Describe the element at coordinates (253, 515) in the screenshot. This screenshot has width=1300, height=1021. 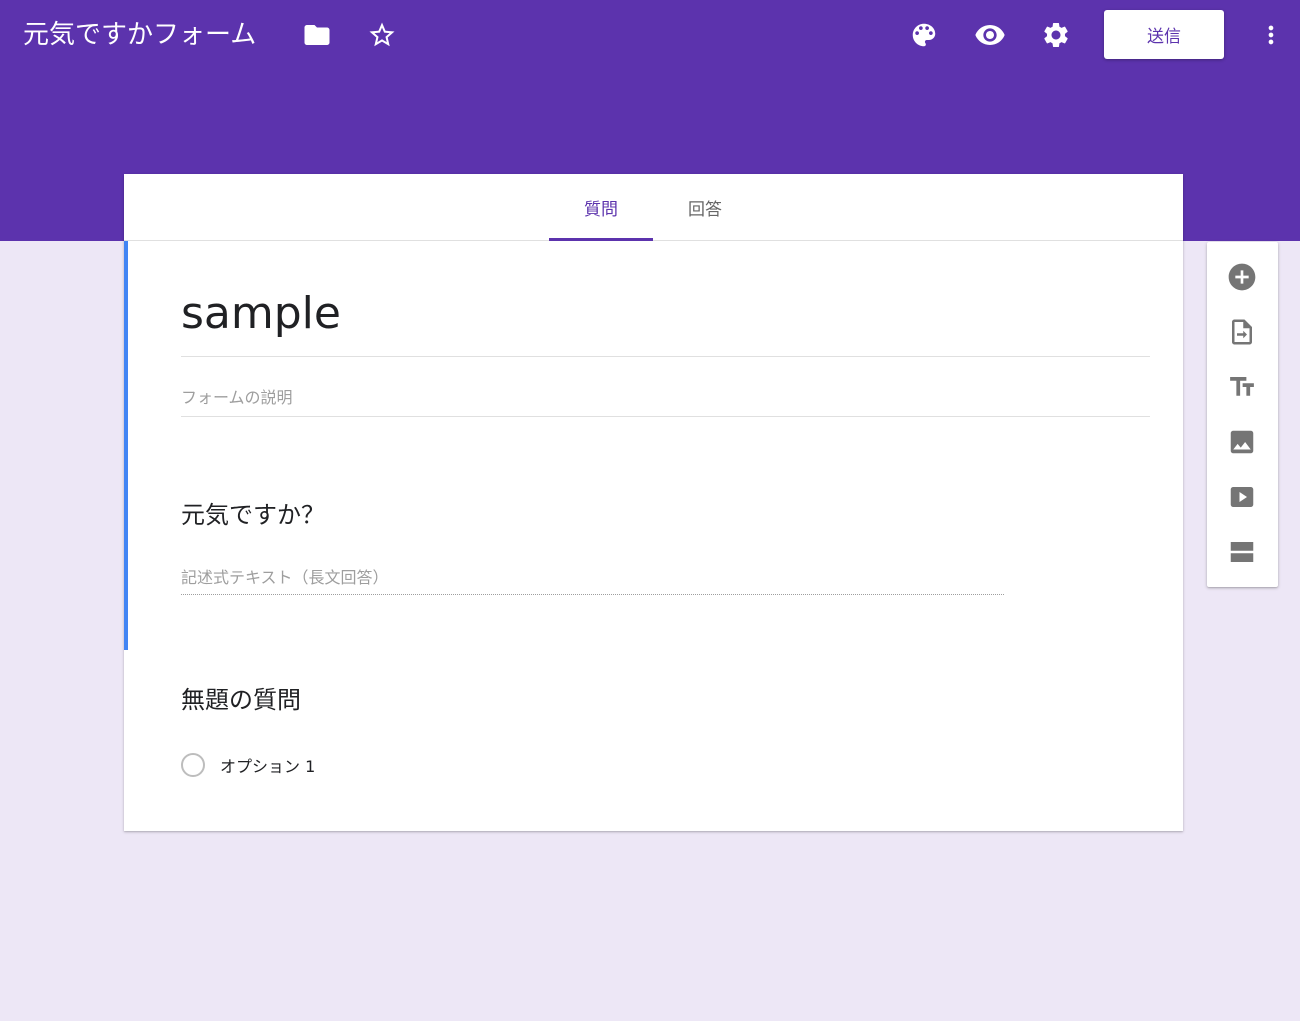
I see `question-title: 元気ですか？` at that location.